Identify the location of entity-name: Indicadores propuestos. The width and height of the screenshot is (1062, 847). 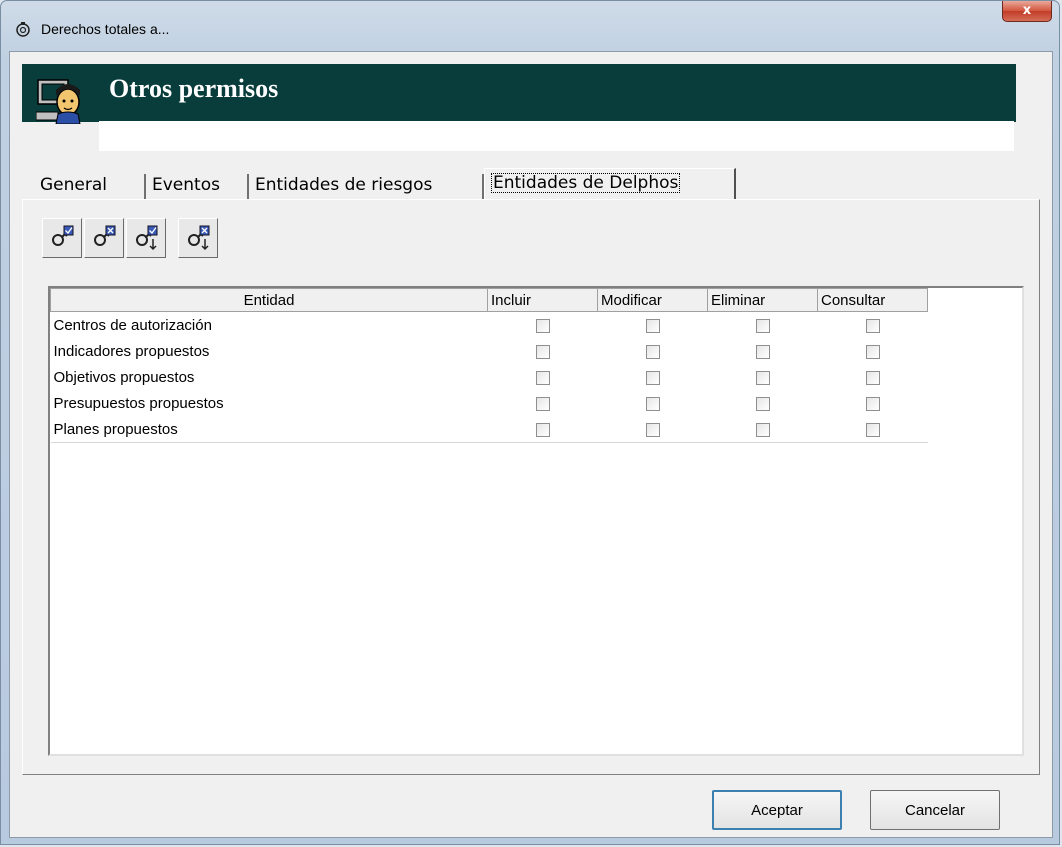
(131, 351).